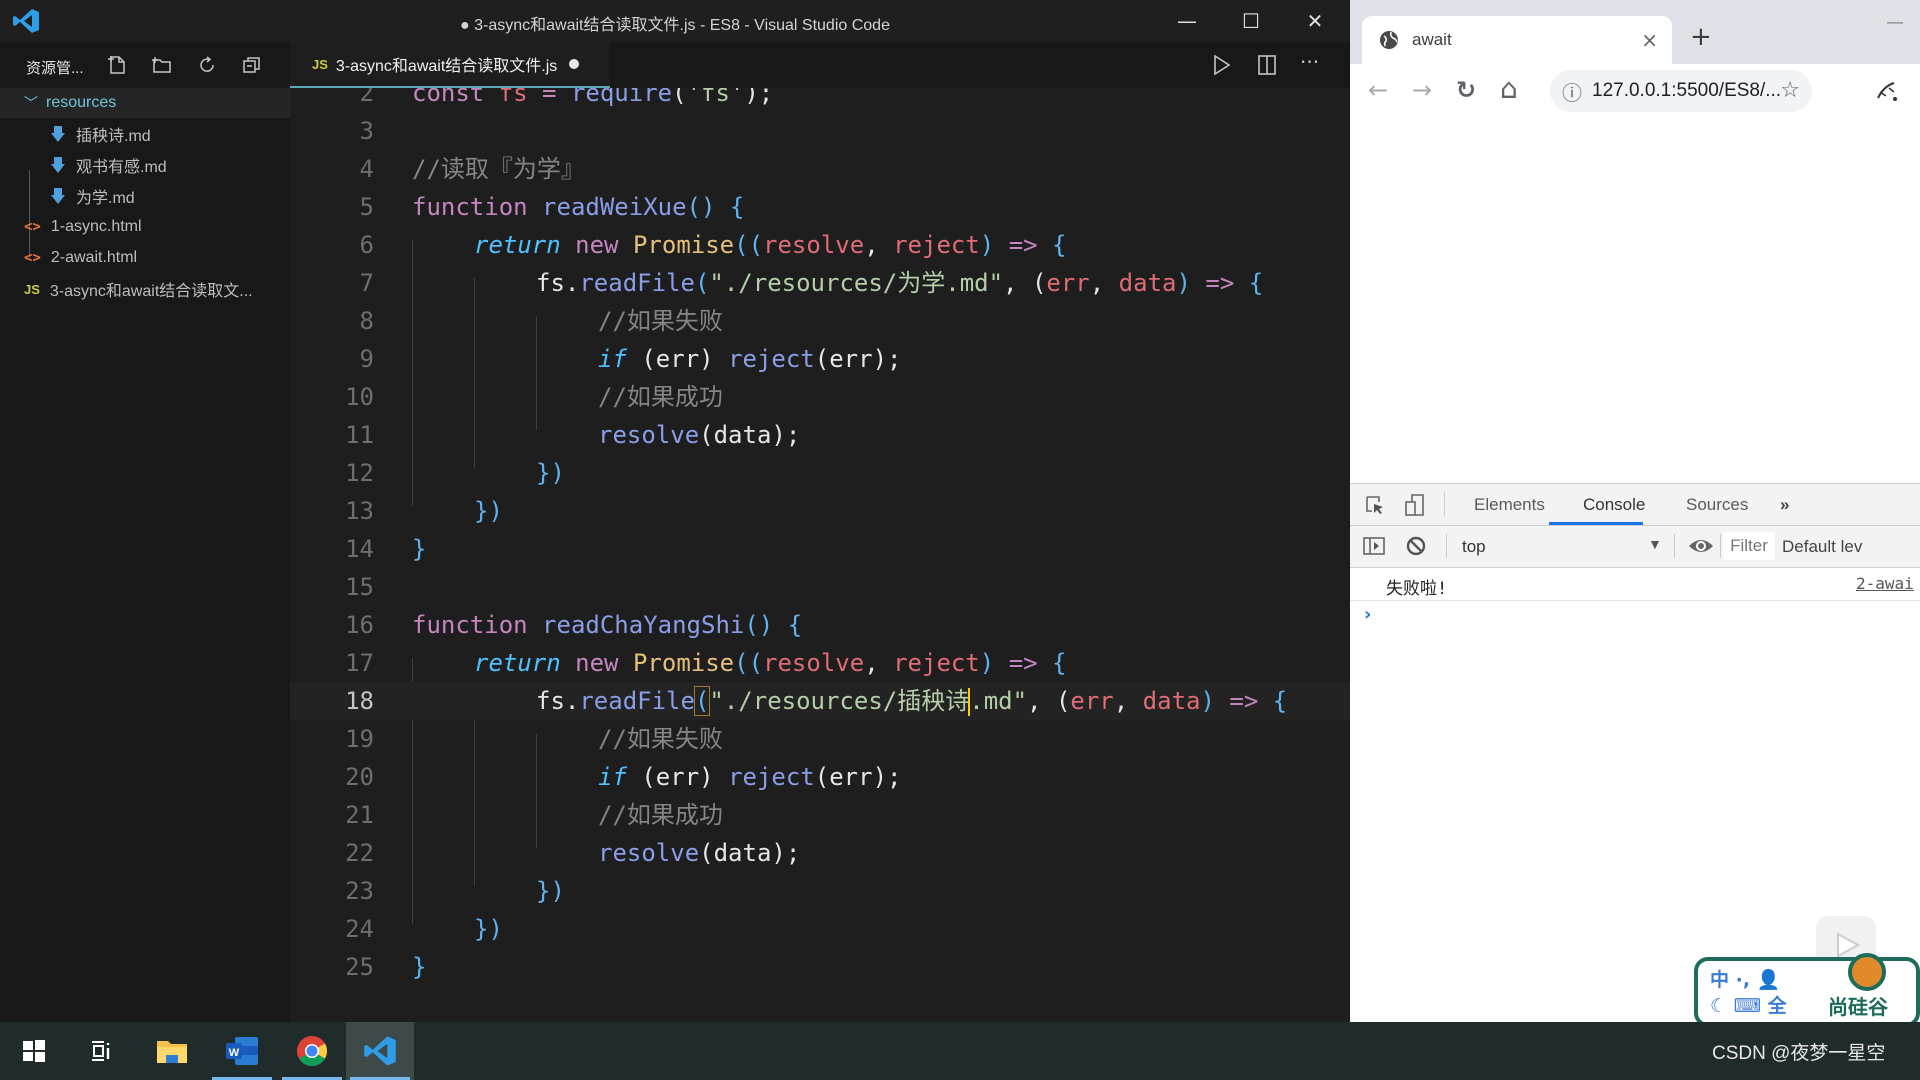 This screenshot has width=1920, height=1080. What do you see at coordinates (1416, 546) in the screenshot?
I see `clear-console-icon` at bounding box center [1416, 546].